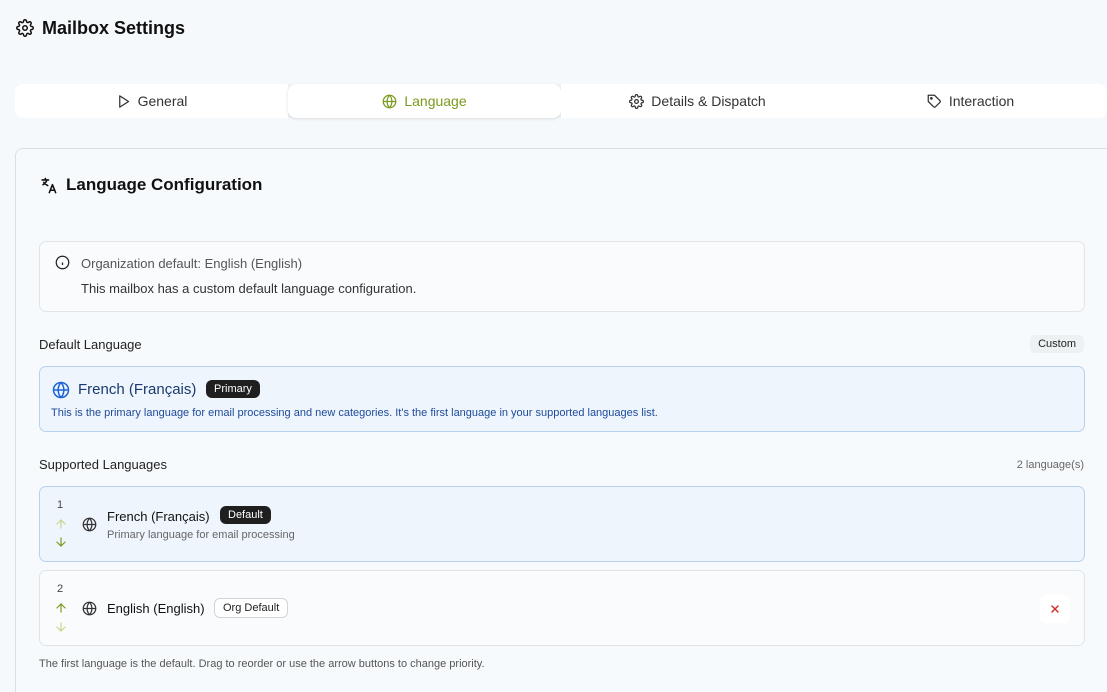 This screenshot has width=1107, height=692. What do you see at coordinates (1057, 344) in the screenshot?
I see `custom-badge: Custom` at bounding box center [1057, 344].